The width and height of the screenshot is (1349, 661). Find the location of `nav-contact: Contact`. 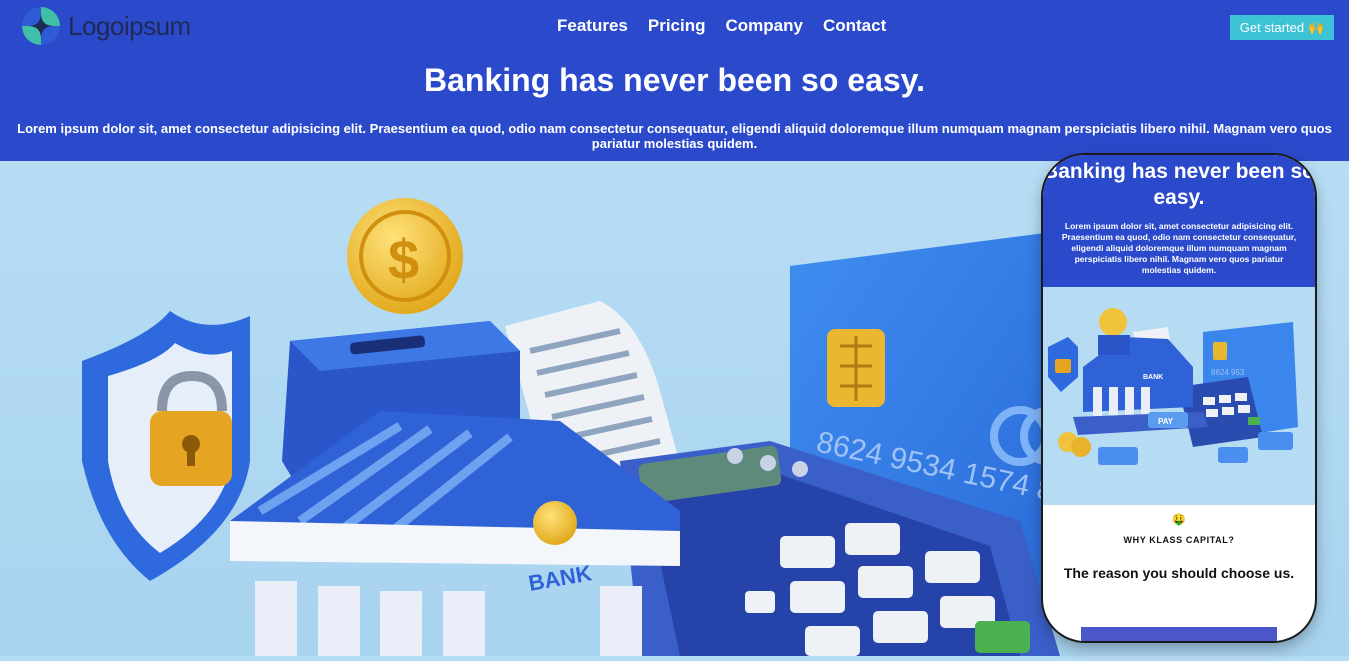

nav-contact: Contact is located at coordinates (854, 26).